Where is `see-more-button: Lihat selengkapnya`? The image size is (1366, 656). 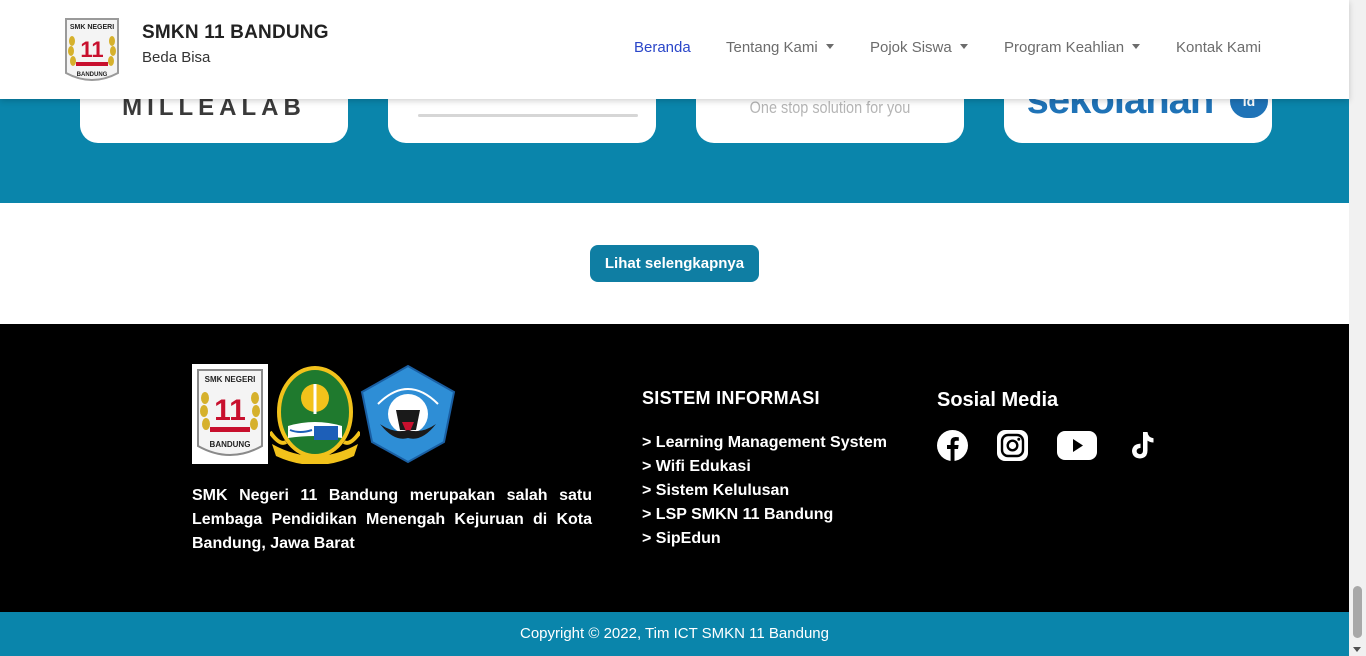
see-more-button: Lihat selengkapnya is located at coordinates (674, 263).